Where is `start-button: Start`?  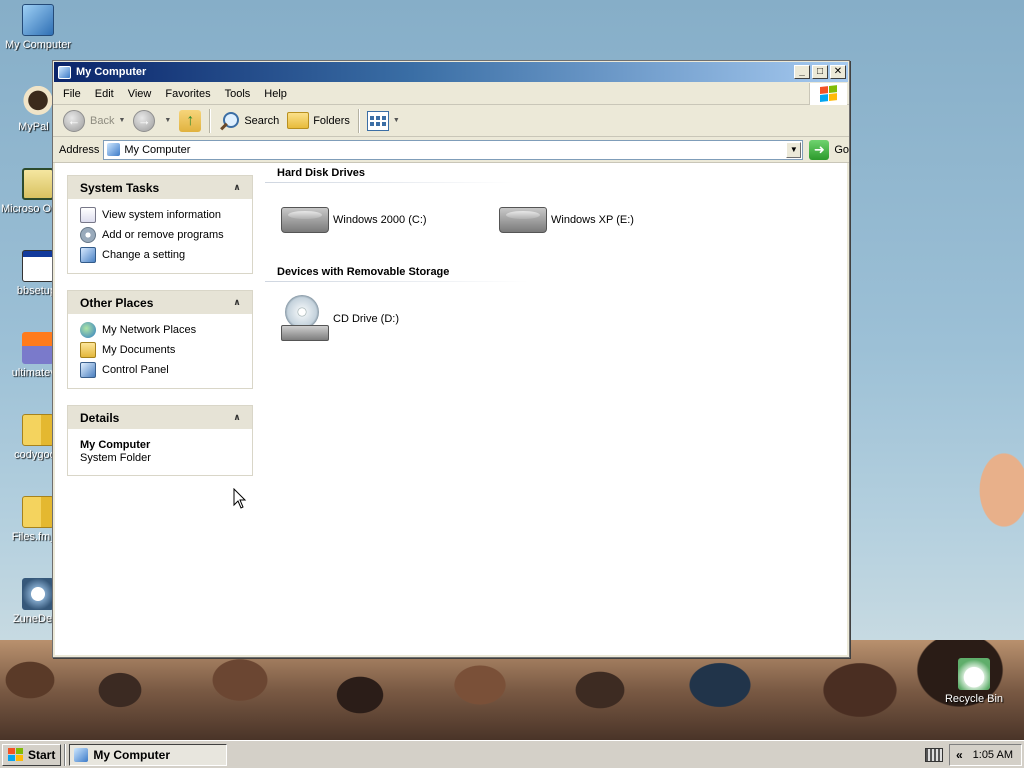
start-button: Start is located at coordinates (32, 754).